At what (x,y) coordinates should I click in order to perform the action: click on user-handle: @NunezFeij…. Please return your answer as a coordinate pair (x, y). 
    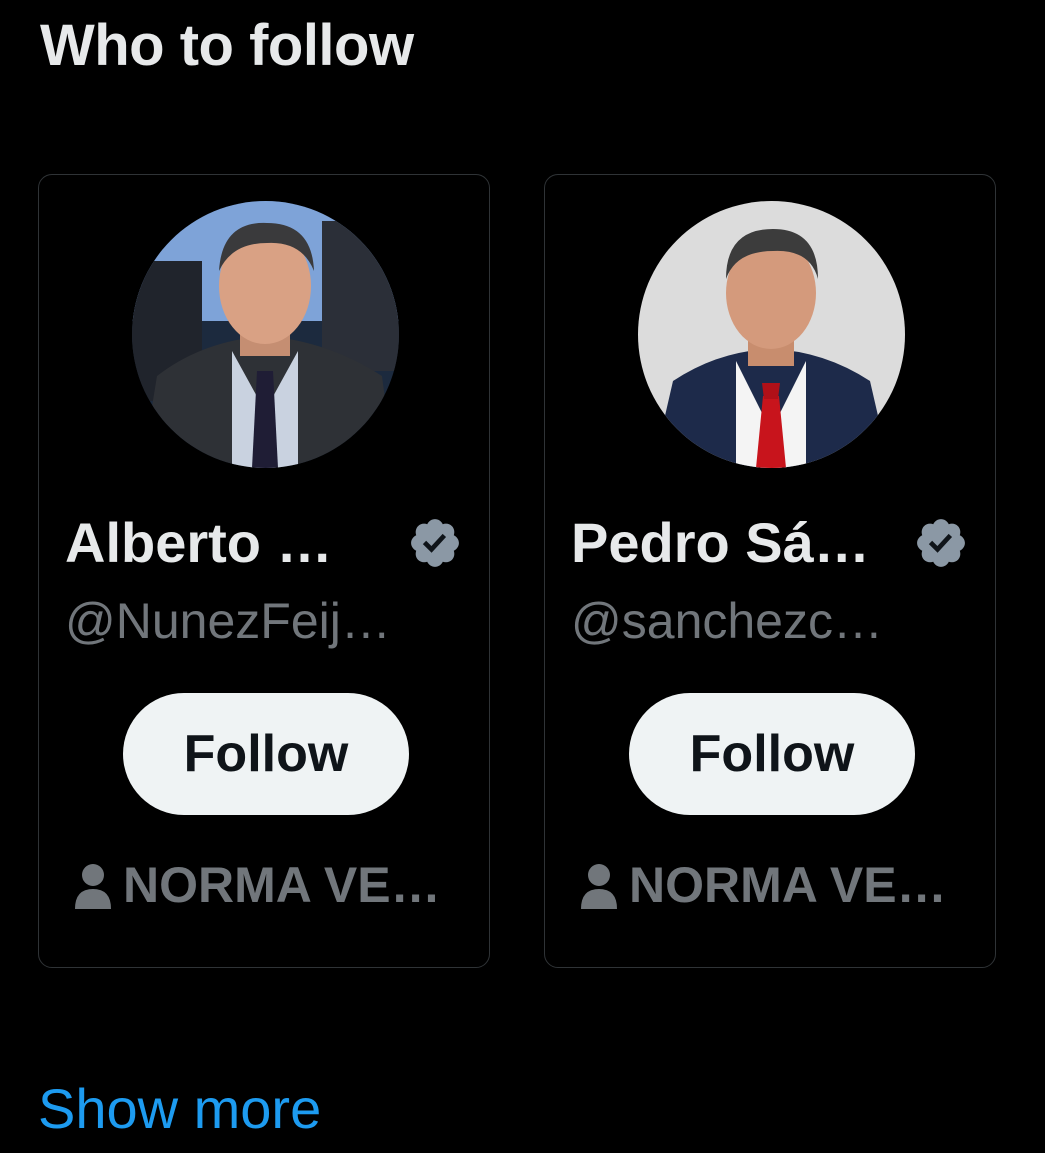
    Looking at the image, I should click on (228, 621).